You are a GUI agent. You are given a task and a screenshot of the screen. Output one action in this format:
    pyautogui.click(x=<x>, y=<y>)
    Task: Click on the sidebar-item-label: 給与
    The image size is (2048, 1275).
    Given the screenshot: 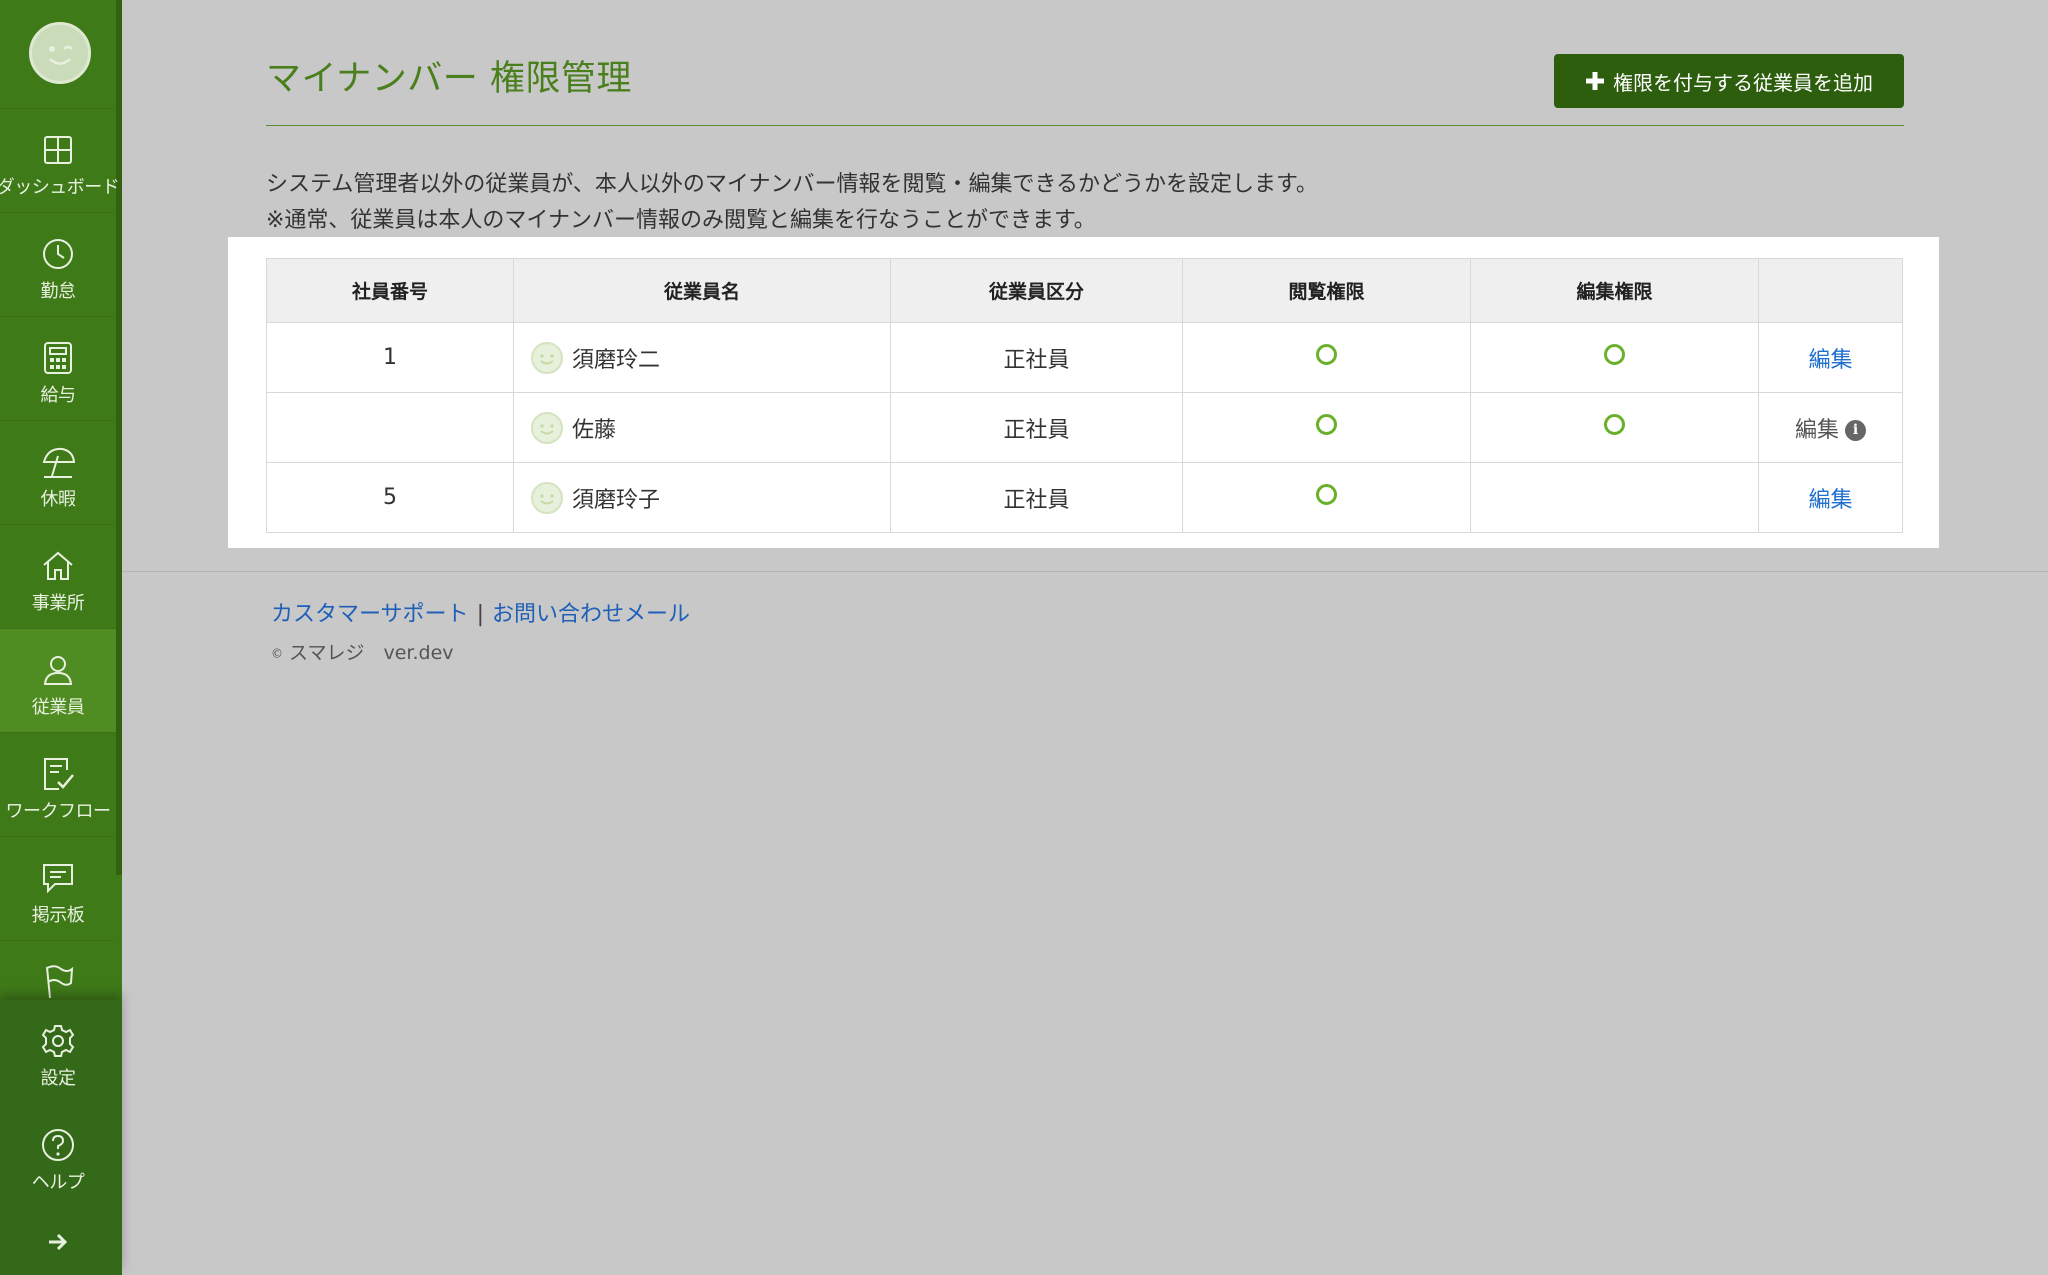 What is the action you would take?
    pyautogui.click(x=58, y=395)
    